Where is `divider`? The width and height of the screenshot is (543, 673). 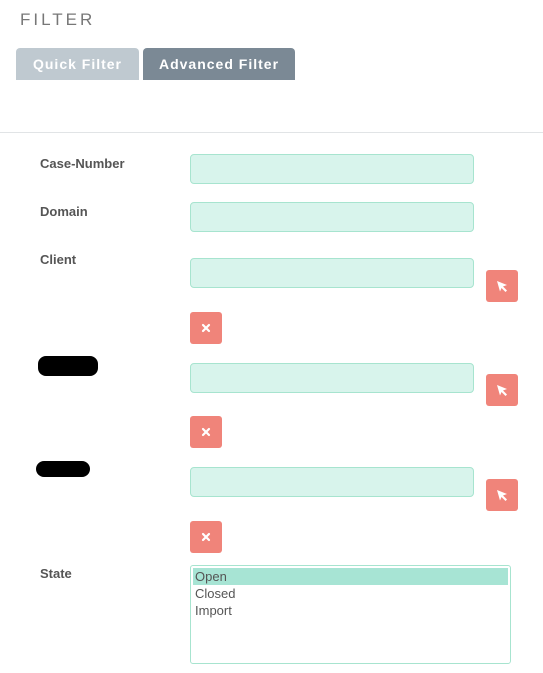
divider is located at coordinates (271, 132).